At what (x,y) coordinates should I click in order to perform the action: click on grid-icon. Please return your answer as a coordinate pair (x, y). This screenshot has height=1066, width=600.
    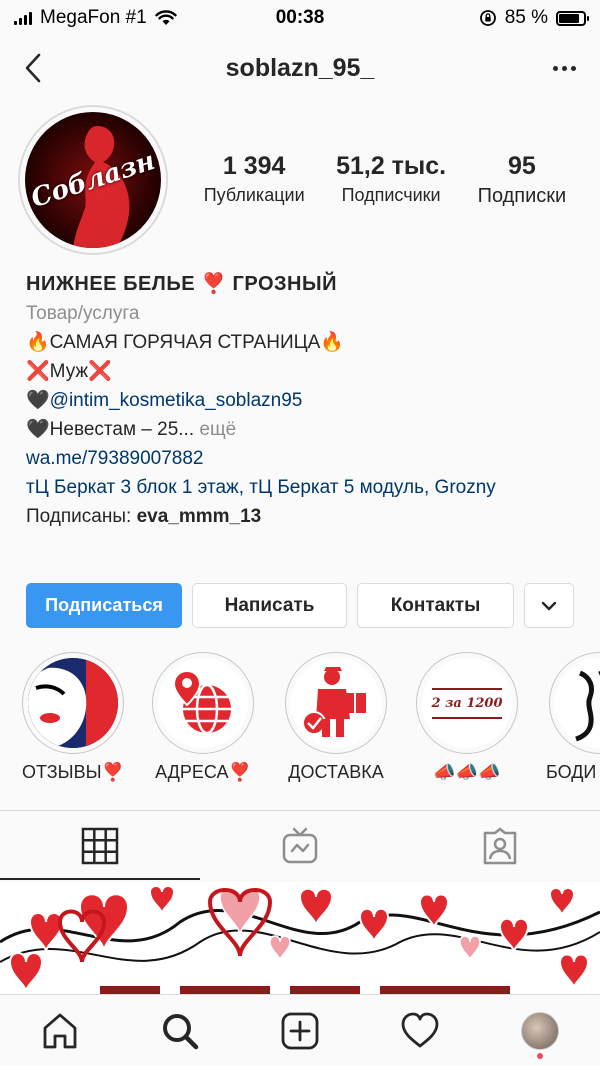
    Looking at the image, I should click on (100, 846).